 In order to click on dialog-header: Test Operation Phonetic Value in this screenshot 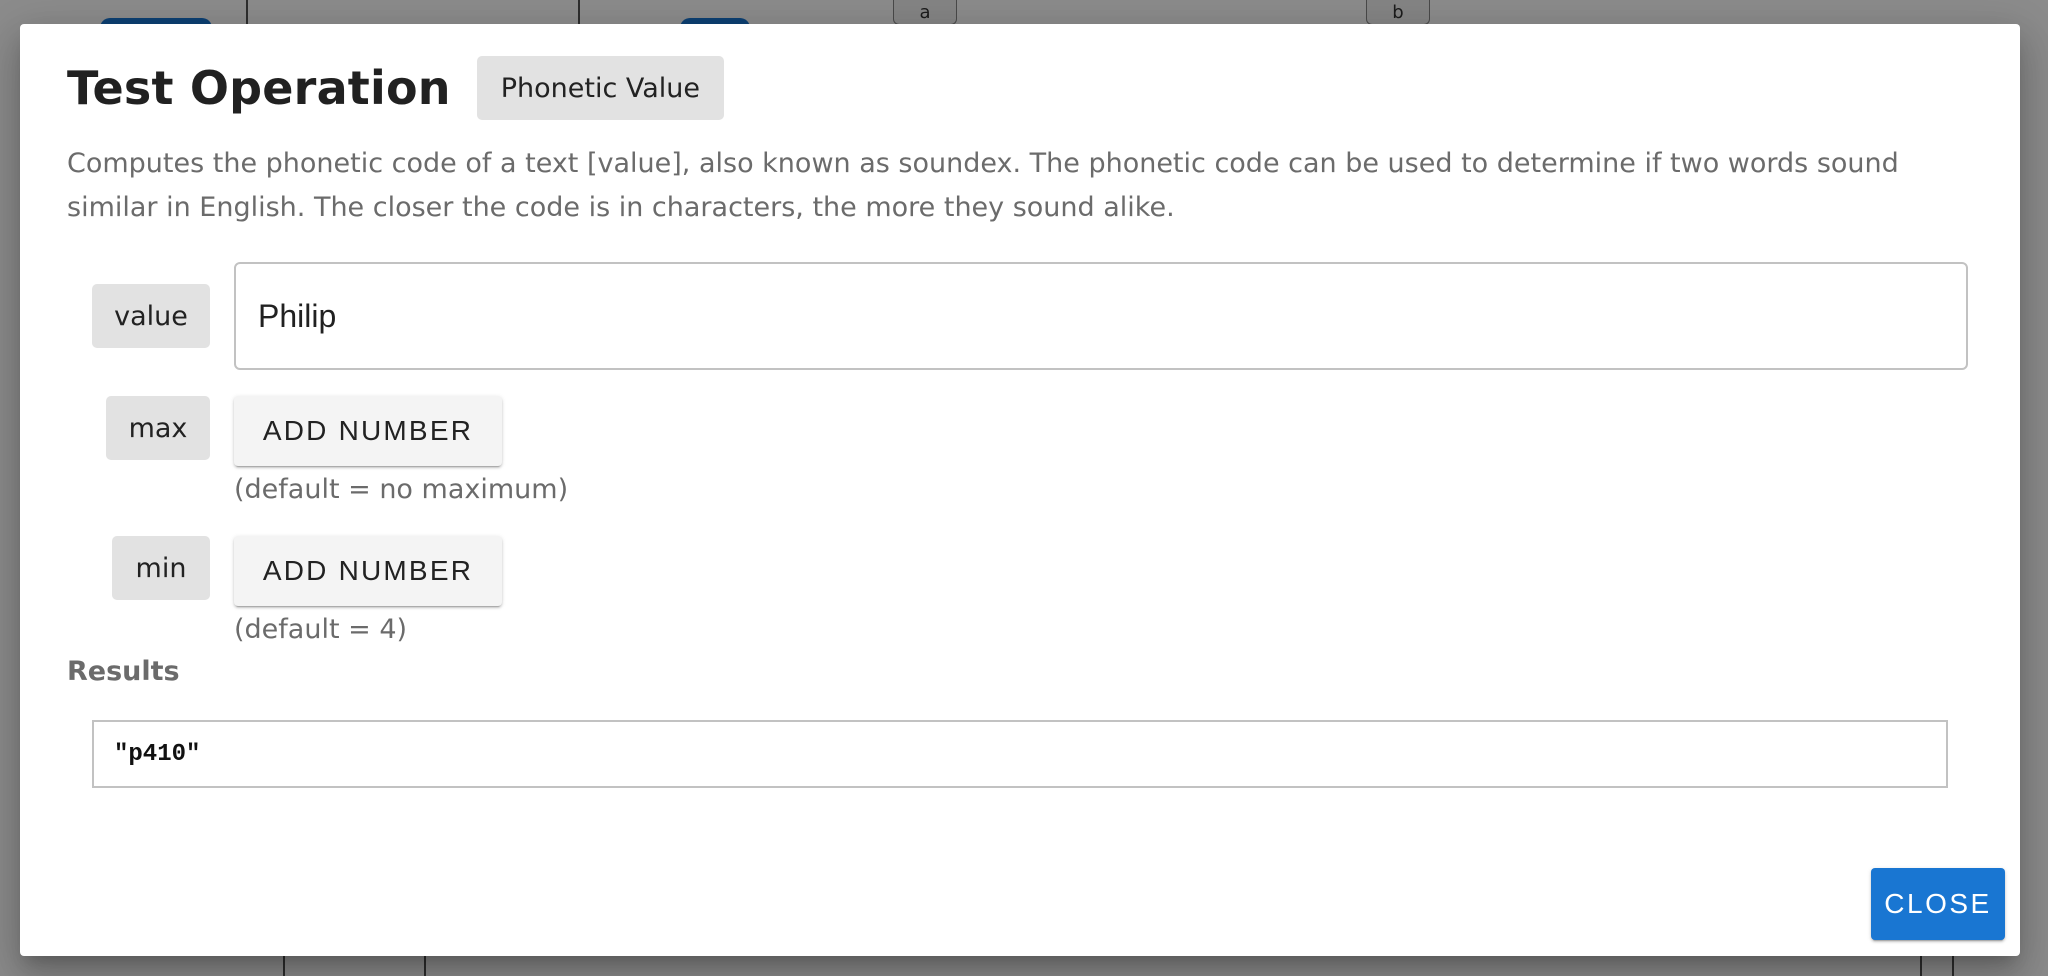, I will do `click(396, 88)`.